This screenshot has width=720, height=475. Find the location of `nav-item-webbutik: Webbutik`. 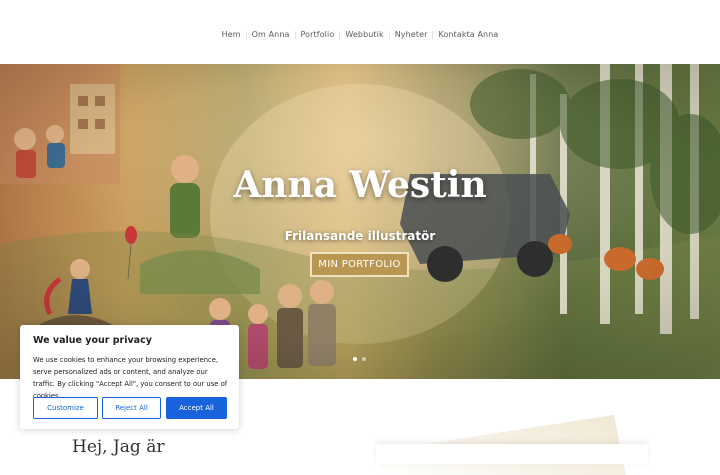

nav-item-webbutik: Webbutik is located at coordinates (364, 35).